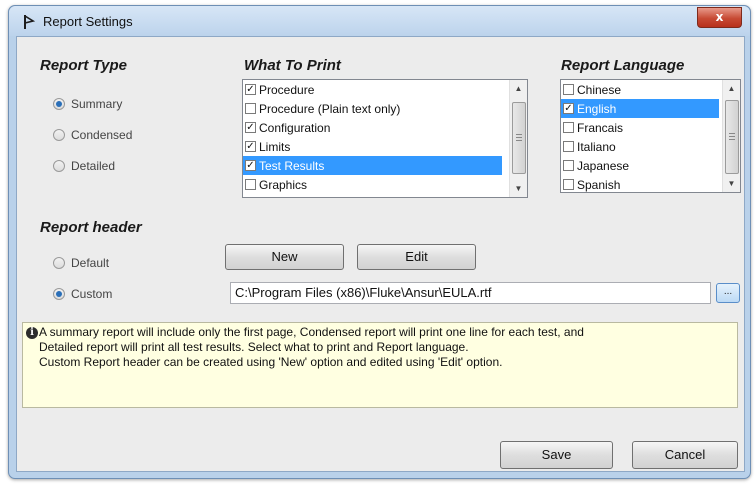 This screenshot has height=485, width=756. What do you see at coordinates (250, 146) in the screenshot?
I see `print-item-limits-checkbox` at bounding box center [250, 146].